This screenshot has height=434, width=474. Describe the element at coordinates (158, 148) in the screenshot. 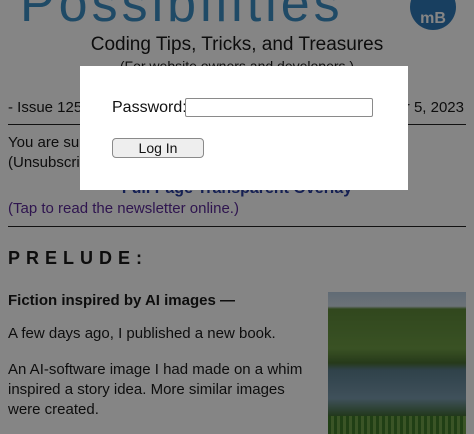

I see `login-button: Log In` at that location.